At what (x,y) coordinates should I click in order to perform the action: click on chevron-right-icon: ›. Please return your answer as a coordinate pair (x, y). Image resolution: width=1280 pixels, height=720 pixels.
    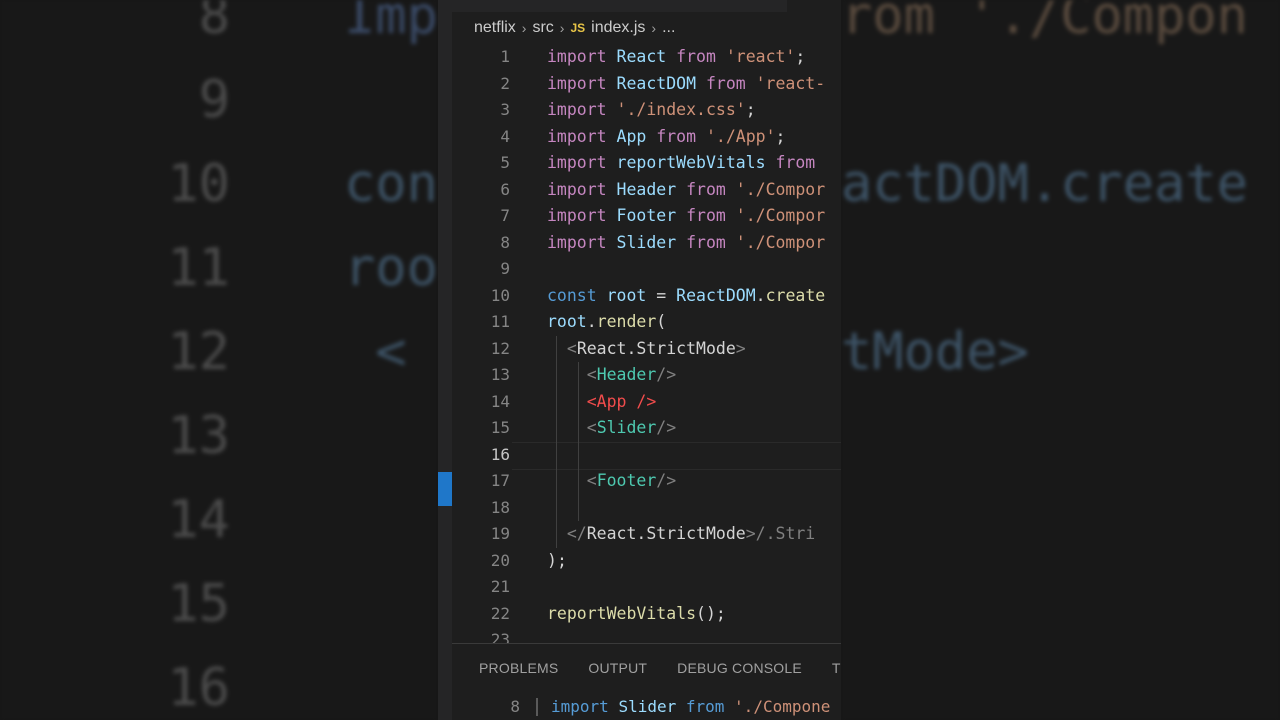
    Looking at the image, I should click on (524, 28).